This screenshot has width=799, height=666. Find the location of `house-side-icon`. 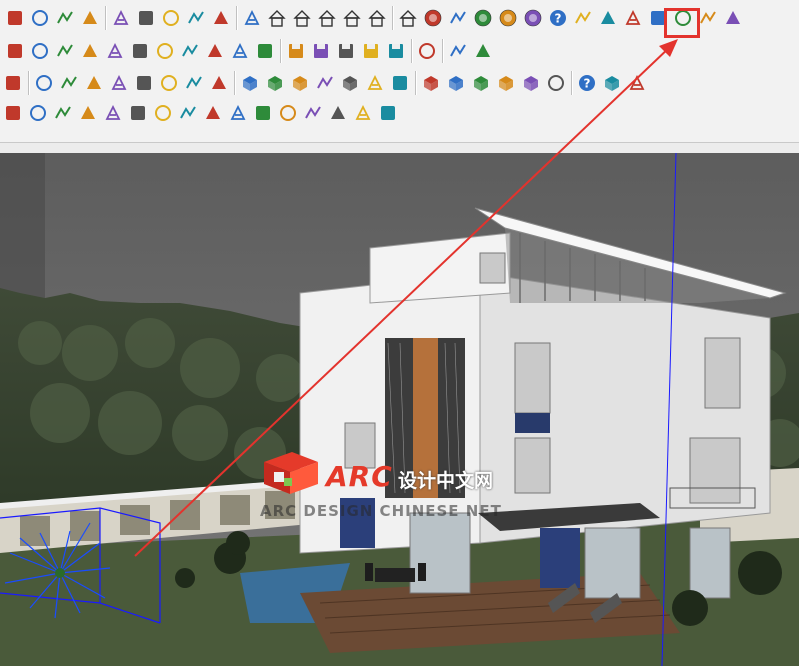

house-side-icon is located at coordinates (352, 18).